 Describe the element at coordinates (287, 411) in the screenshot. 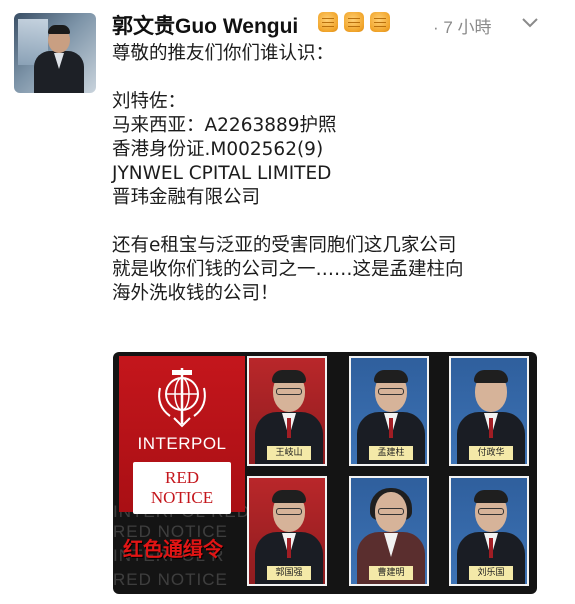

I see `portrait: 王岐山` at that location.